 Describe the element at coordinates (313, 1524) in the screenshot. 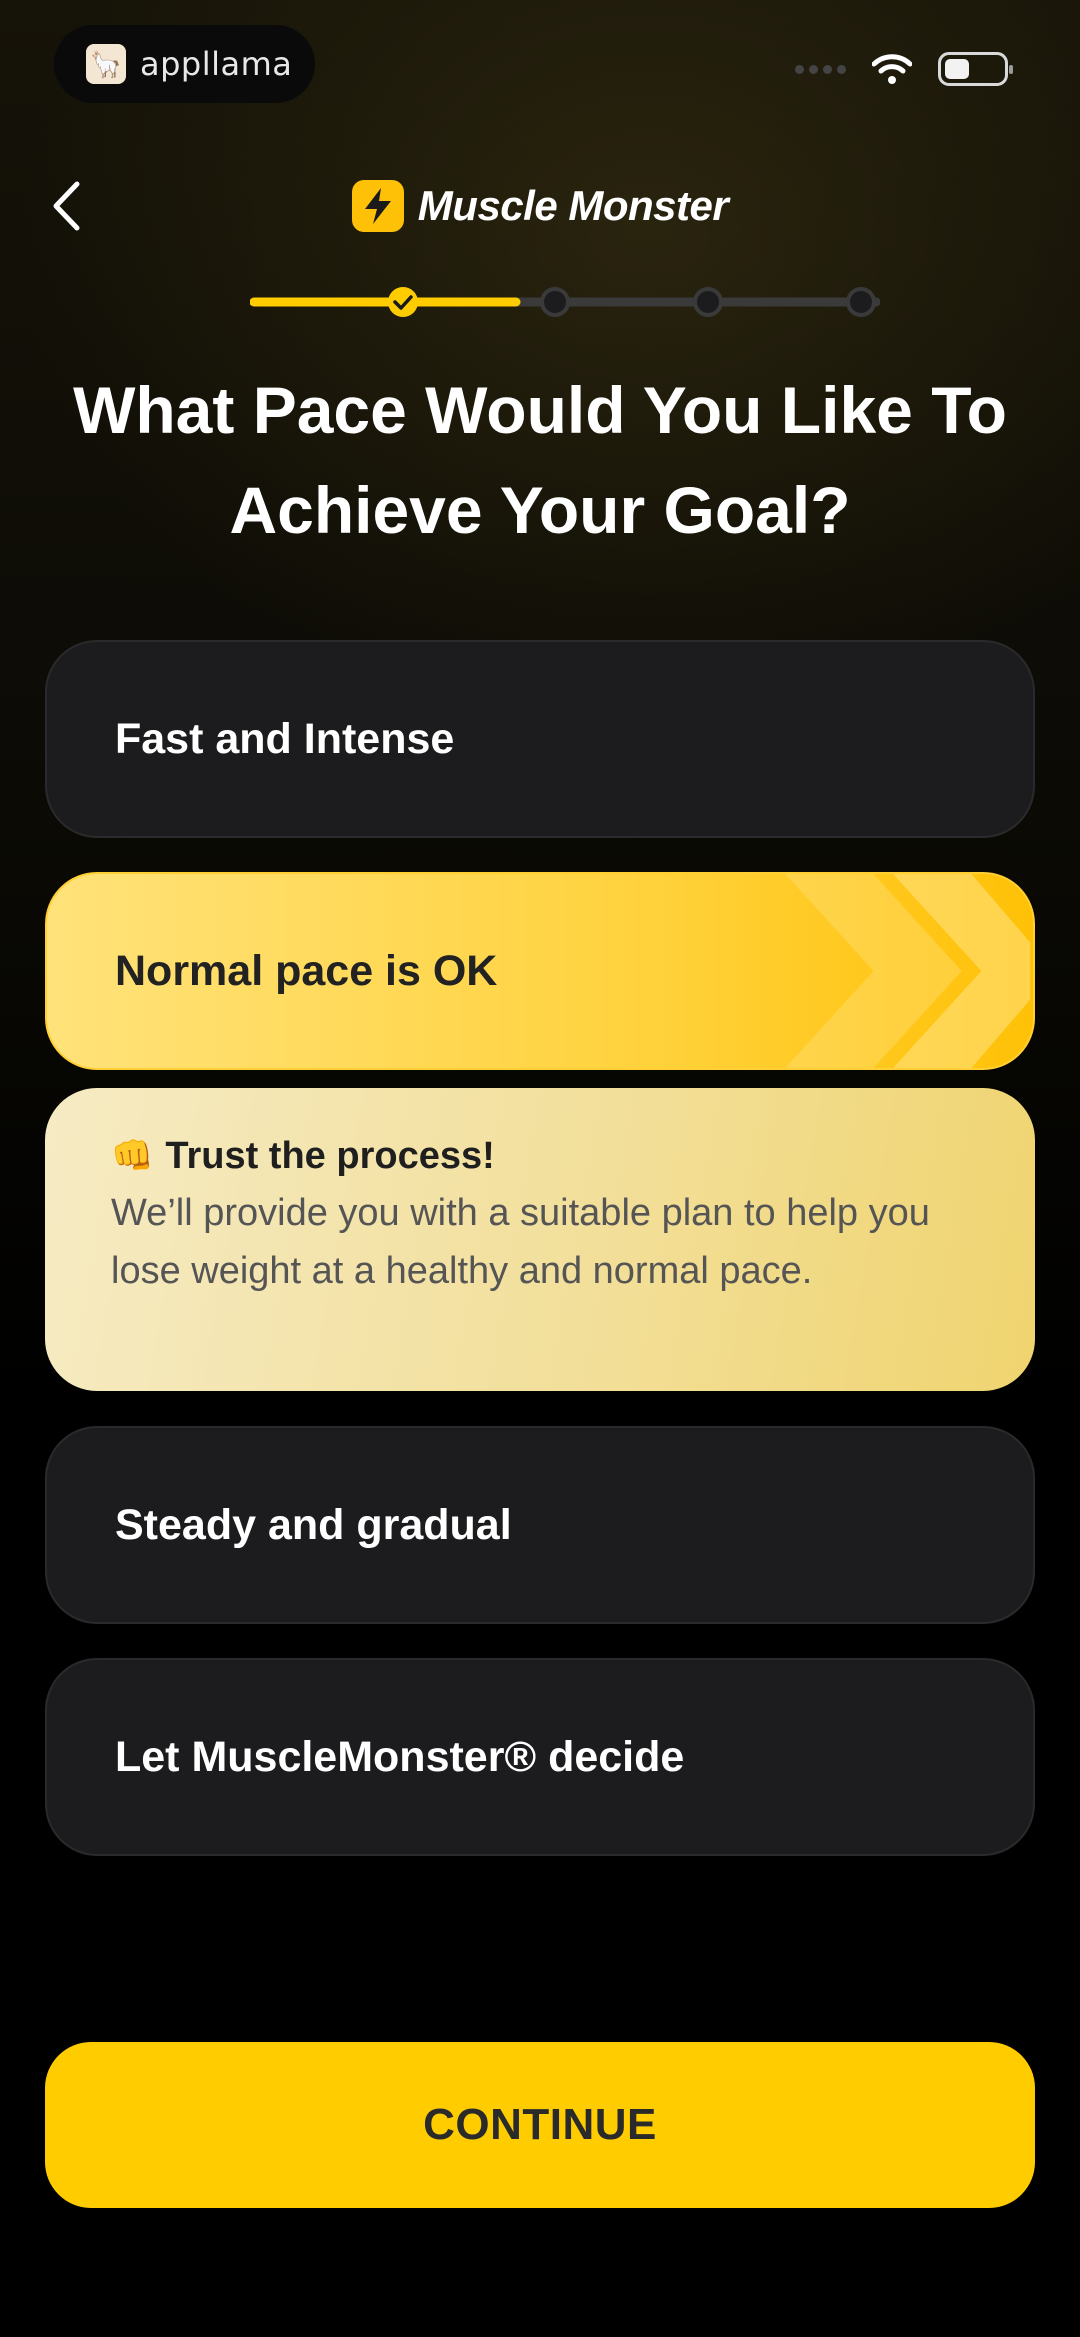

I see `option-label: Steady and gradual` at that location.